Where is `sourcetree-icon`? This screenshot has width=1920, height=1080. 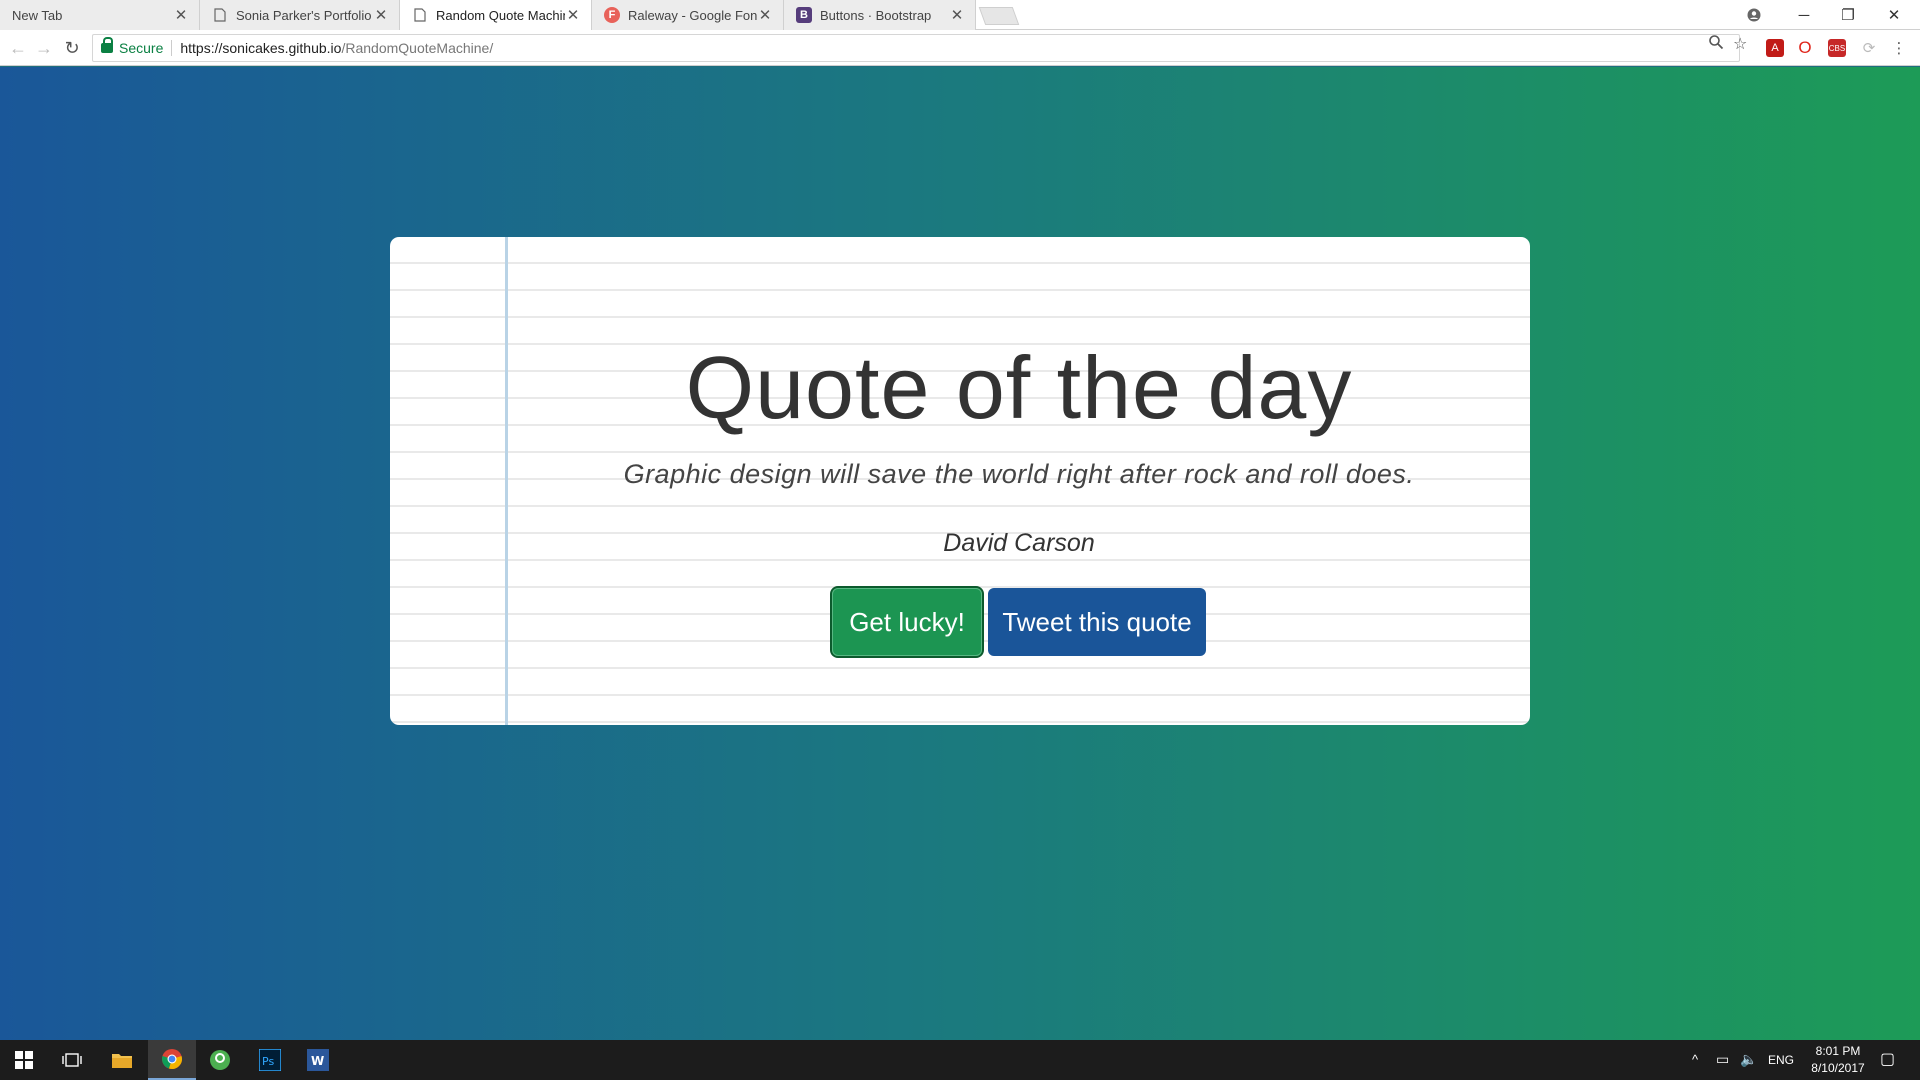
sourcetree-icon is located at coordinates (220, 1060).